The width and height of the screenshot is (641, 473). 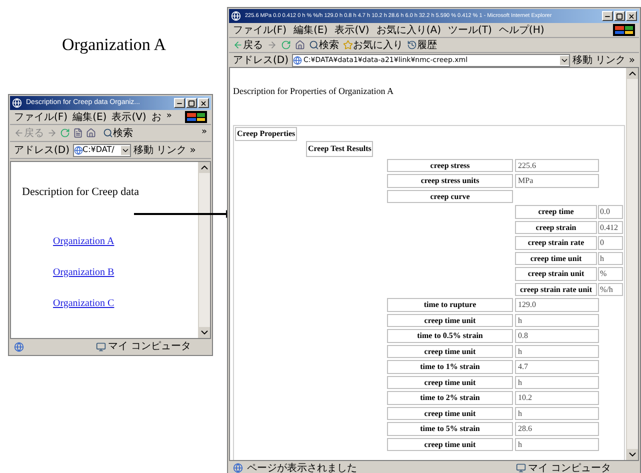 I want to click on caption: Organization A, so click(x=114, y=45).